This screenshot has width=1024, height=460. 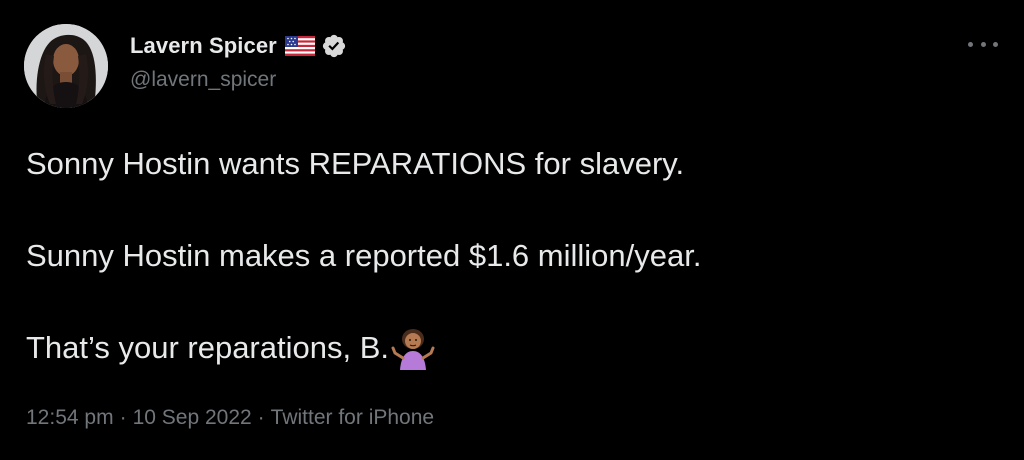 I want to click on display-name: Lavern Spicer, so click(x=203, y=46).